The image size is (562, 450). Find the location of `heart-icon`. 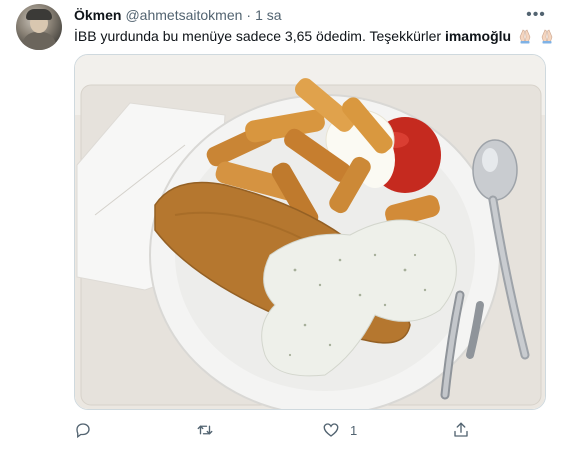

heart-icon is located at coordinates (331, 430).